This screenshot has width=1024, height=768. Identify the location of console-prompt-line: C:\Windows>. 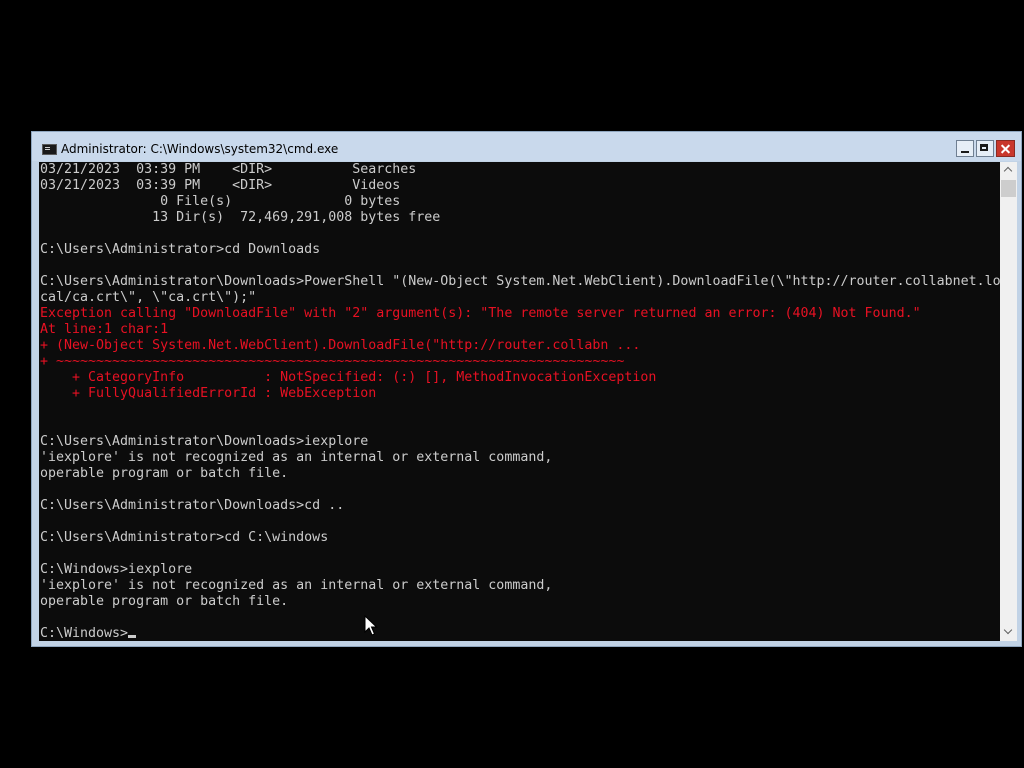
(520, 633).